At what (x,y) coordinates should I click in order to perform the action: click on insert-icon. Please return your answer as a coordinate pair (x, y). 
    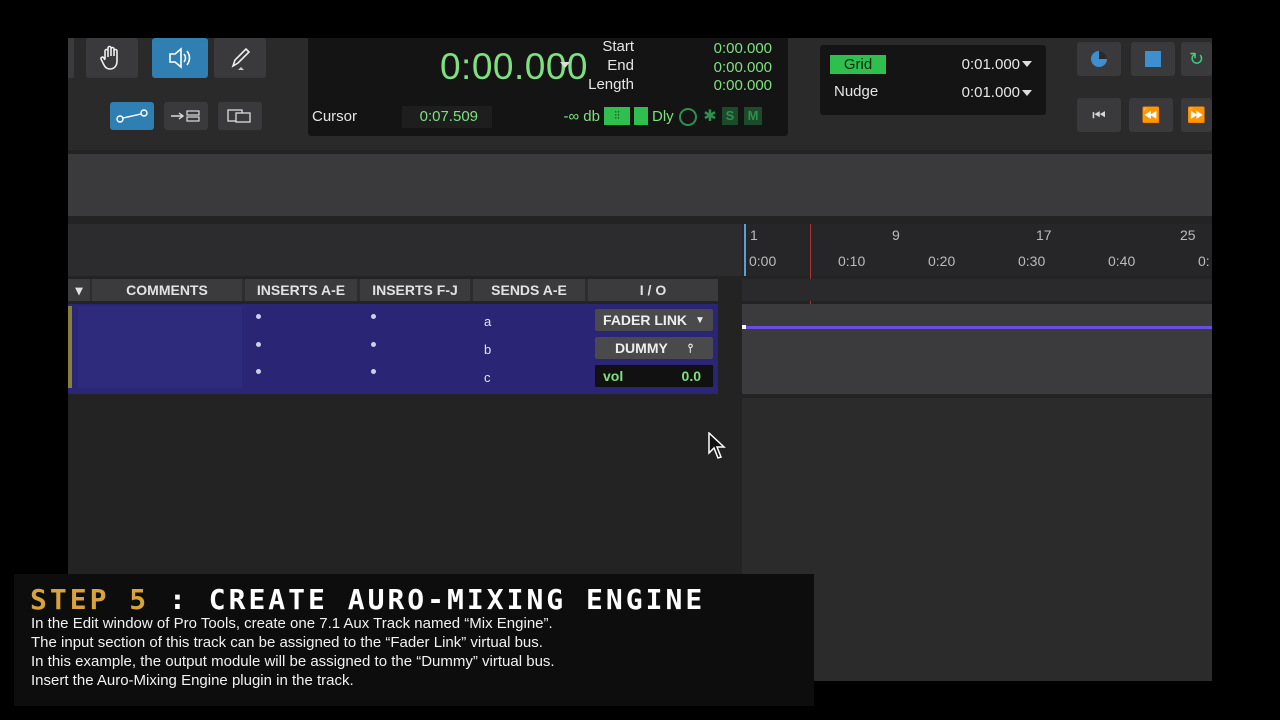
    Looking at the image, I should click on (185, 116).